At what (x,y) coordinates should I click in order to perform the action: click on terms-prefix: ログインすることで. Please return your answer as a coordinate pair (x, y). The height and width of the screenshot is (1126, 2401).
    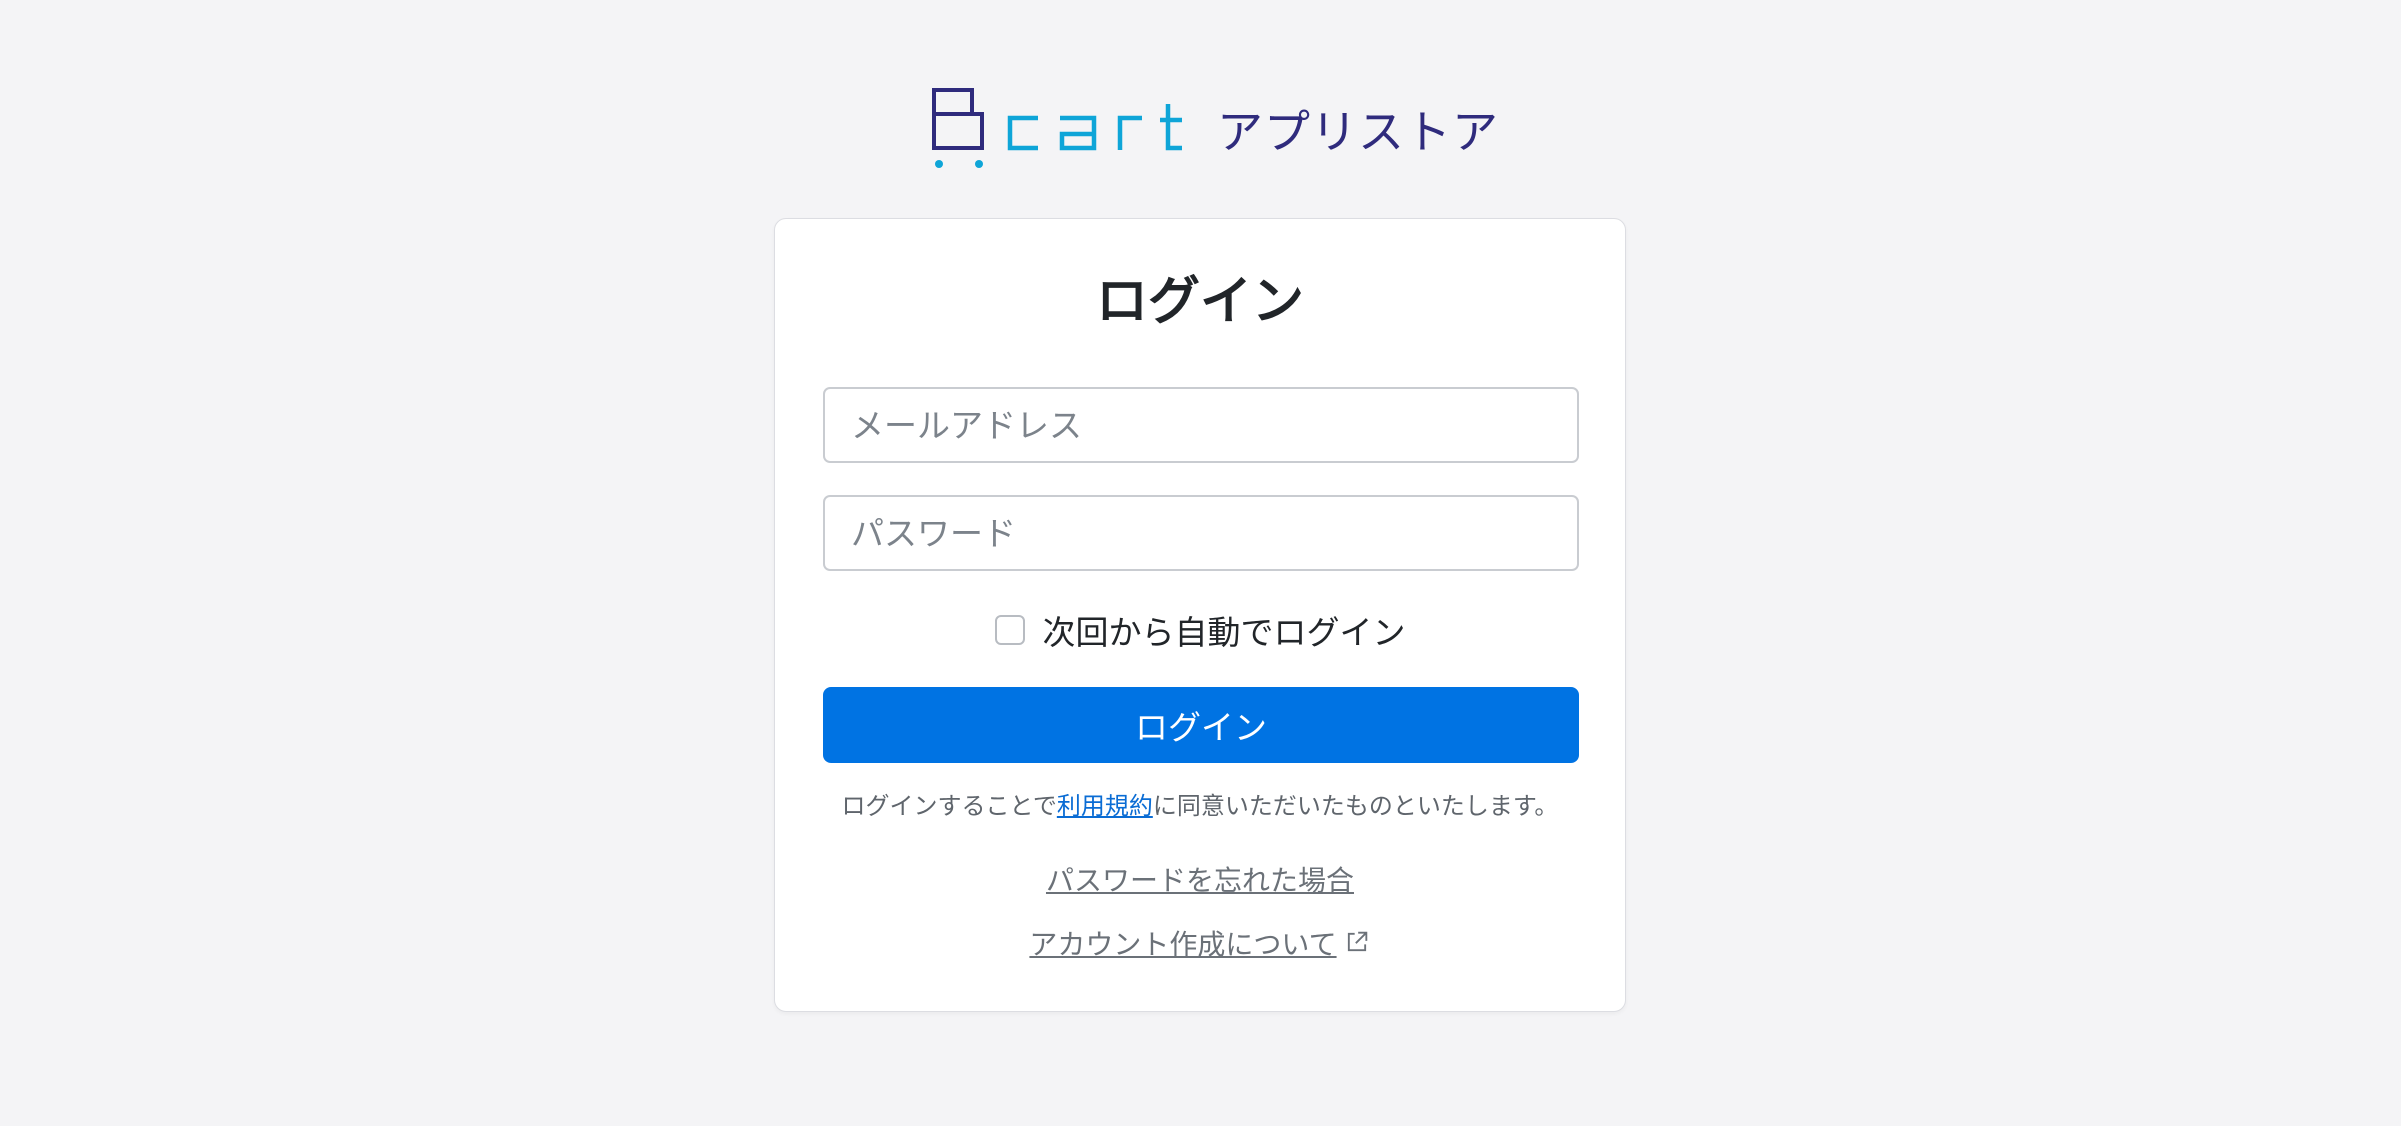
    Looking at the image, I should click on (949, 806).